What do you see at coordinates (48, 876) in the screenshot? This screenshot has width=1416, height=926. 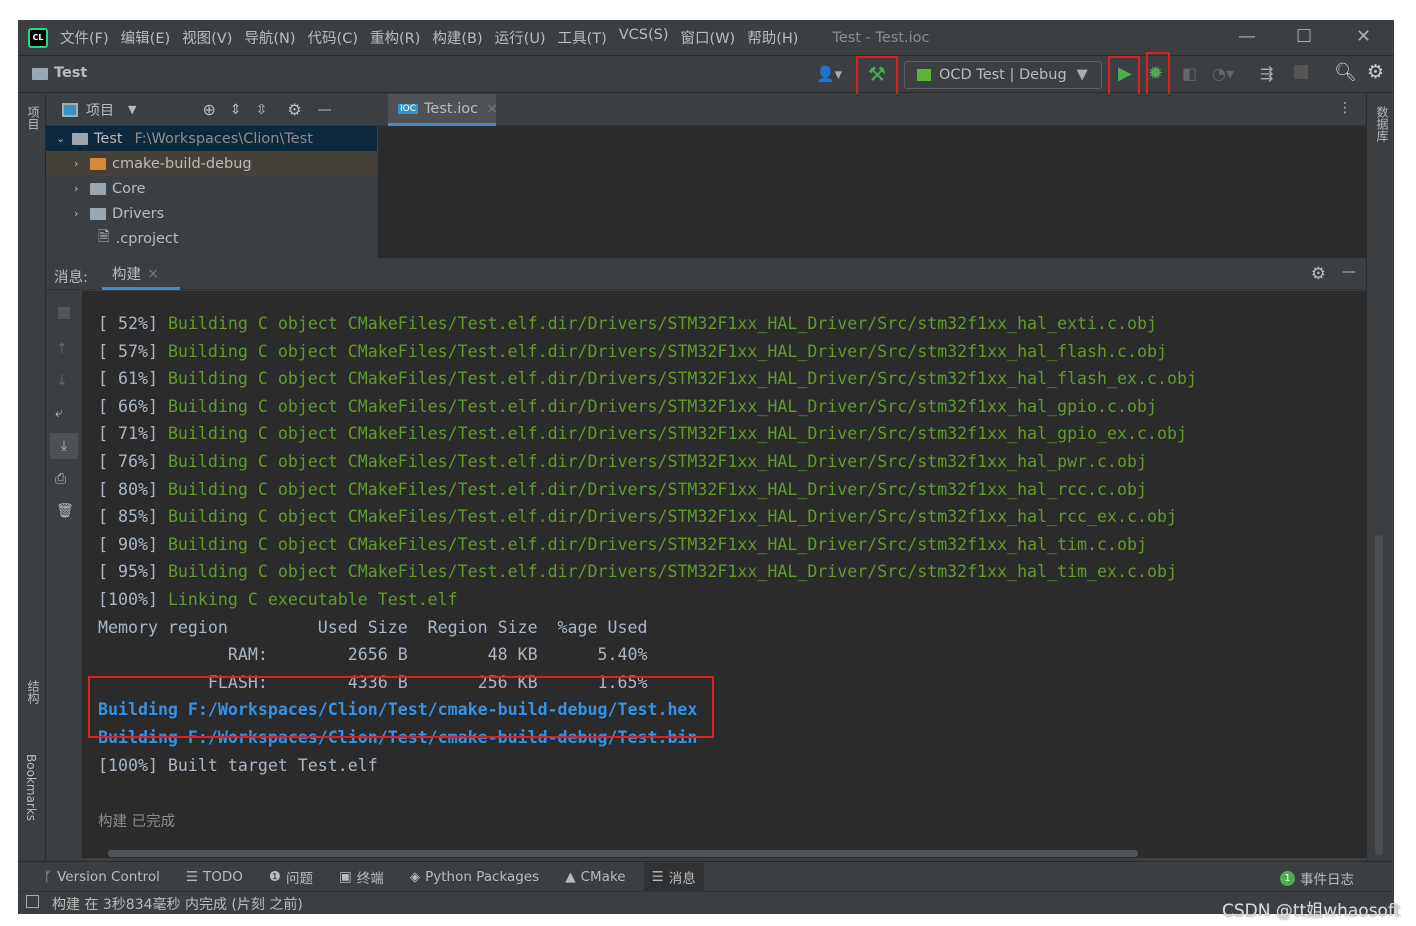 I see `version-control-icon: ᚴ` at bounding box center [48, 876].